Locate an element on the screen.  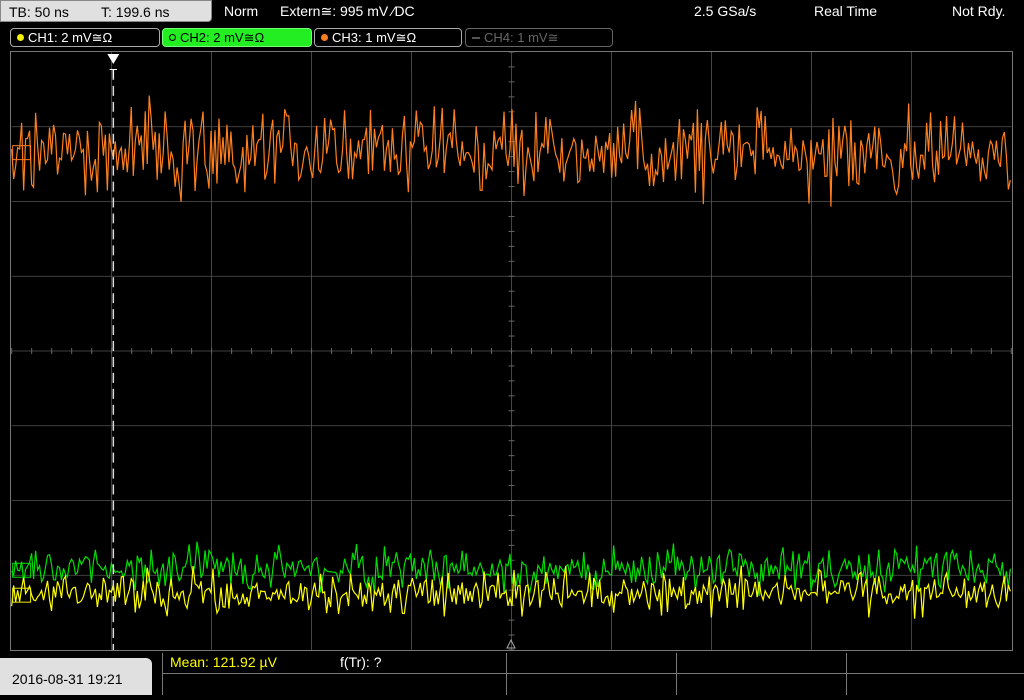
channel-1-label: CH1: 2 mV≅Ω is located at coordinates (70, 37).